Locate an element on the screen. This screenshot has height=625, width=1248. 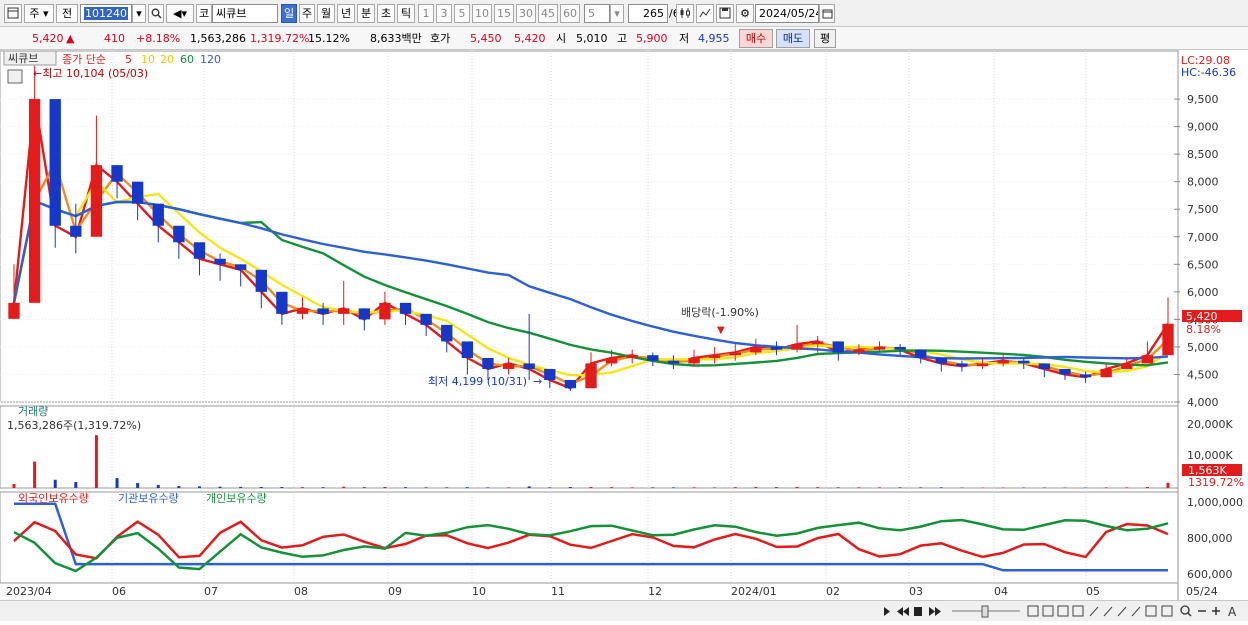
period-day: 일 is located at coordinates (289, 13).